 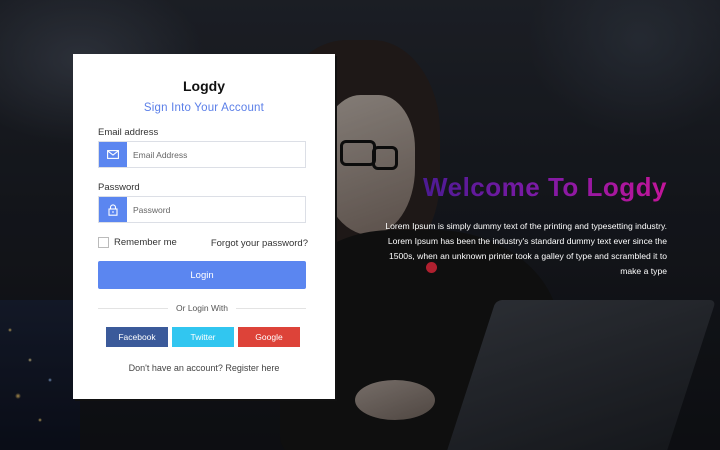 I want to click on email-input-group, so click(x=202, y=154).